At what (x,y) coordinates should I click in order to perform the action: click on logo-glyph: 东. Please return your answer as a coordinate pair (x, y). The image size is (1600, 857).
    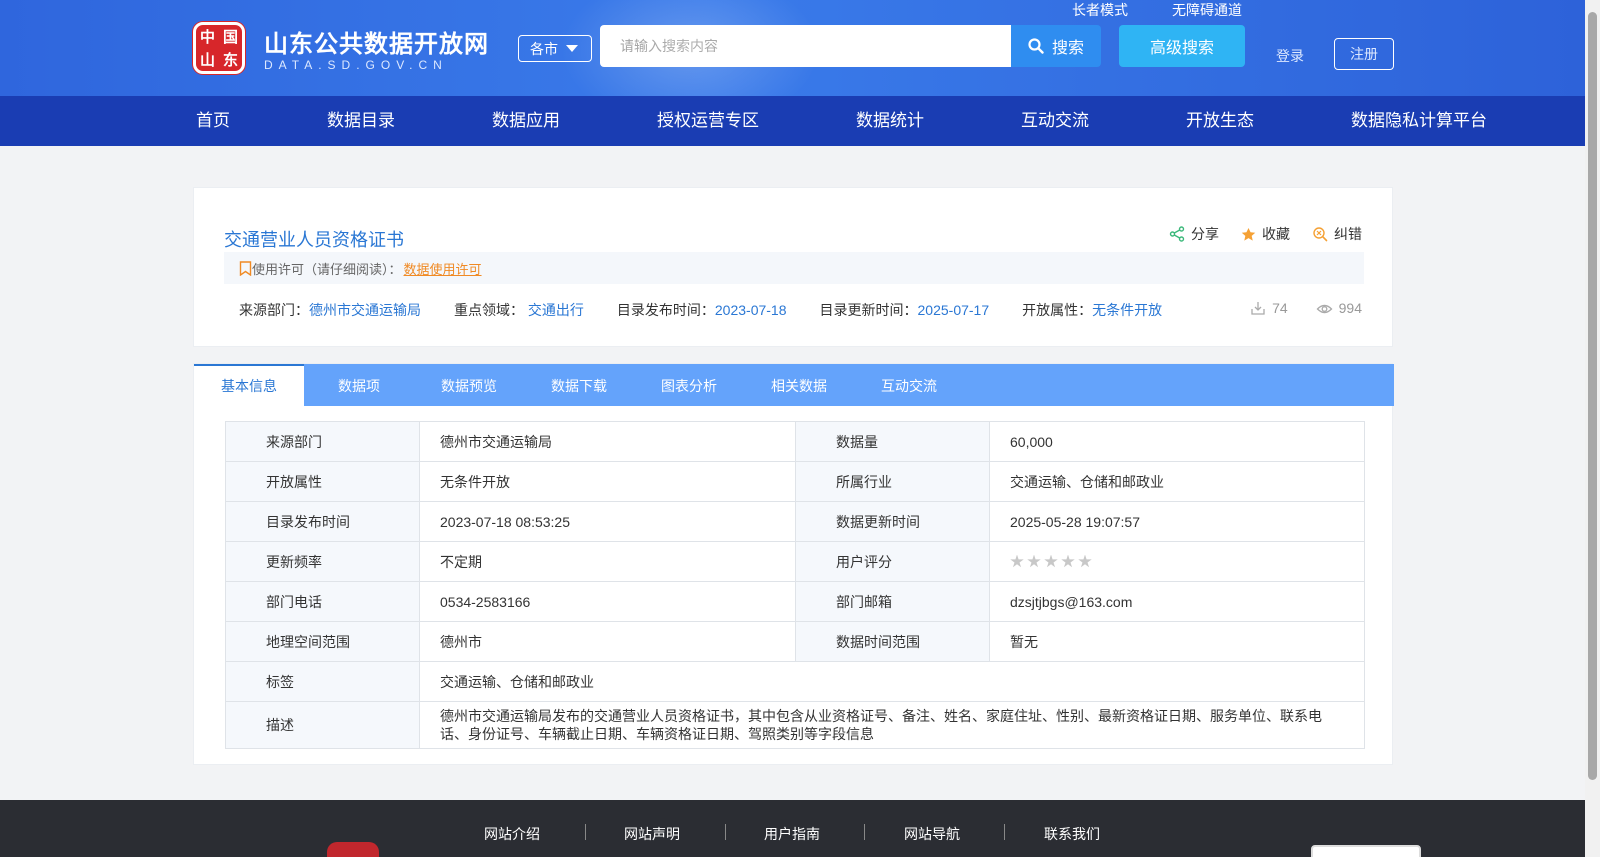
    Looking at the image, I should click on (230, 60).